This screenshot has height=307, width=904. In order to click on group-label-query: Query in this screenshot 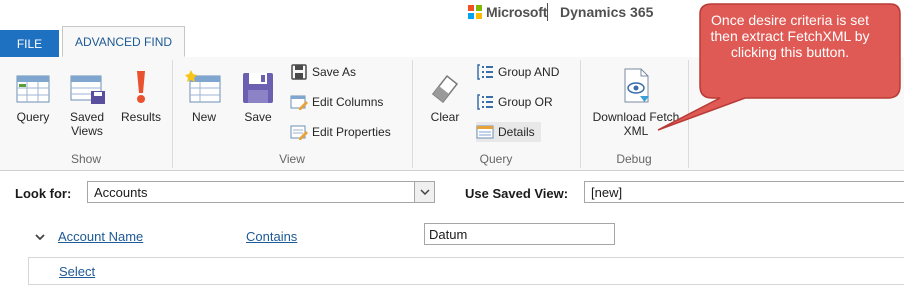, I will do `click(496, 159)`.